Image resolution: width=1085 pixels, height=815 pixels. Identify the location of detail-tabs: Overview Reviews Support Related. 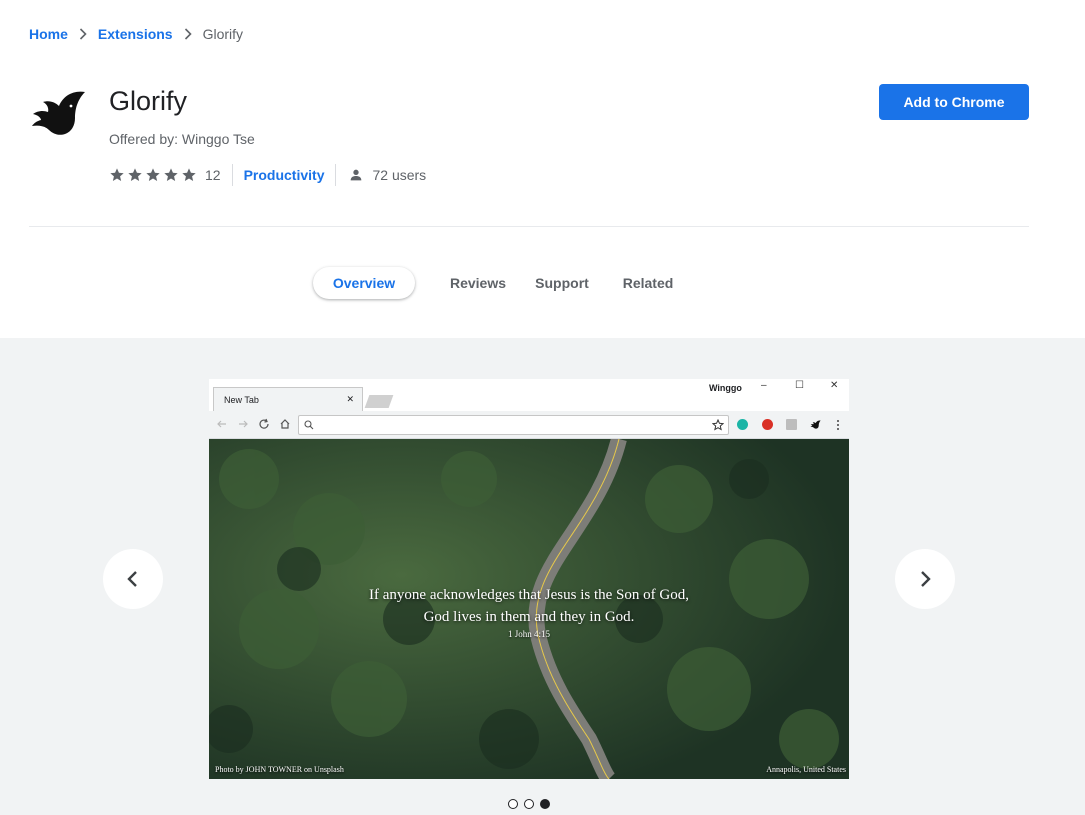
(493, 283).